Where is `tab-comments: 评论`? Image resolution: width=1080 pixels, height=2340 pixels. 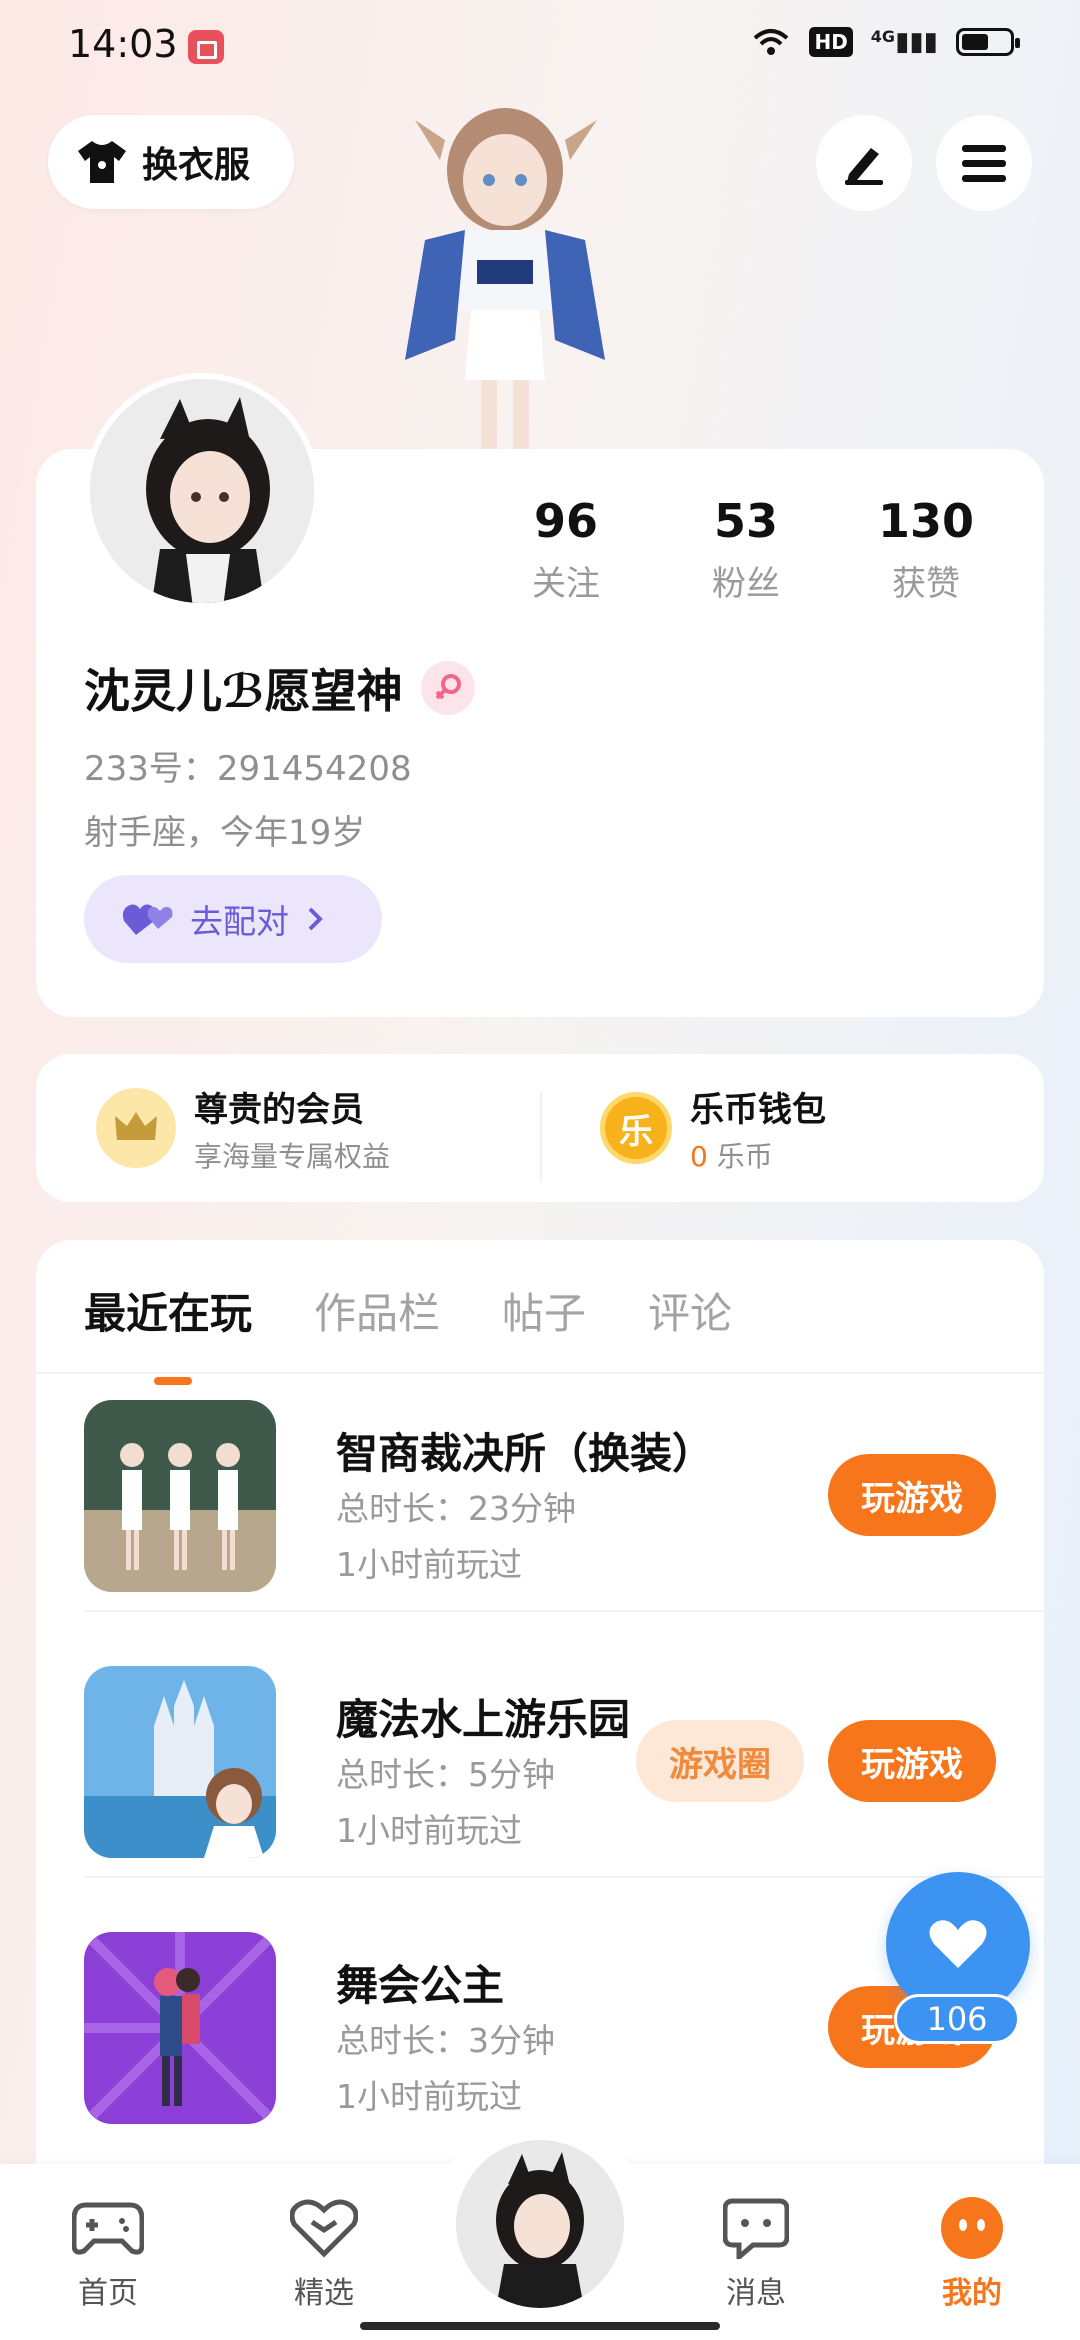 tab-comments: 评论 is located at coordinates (690, 1310).